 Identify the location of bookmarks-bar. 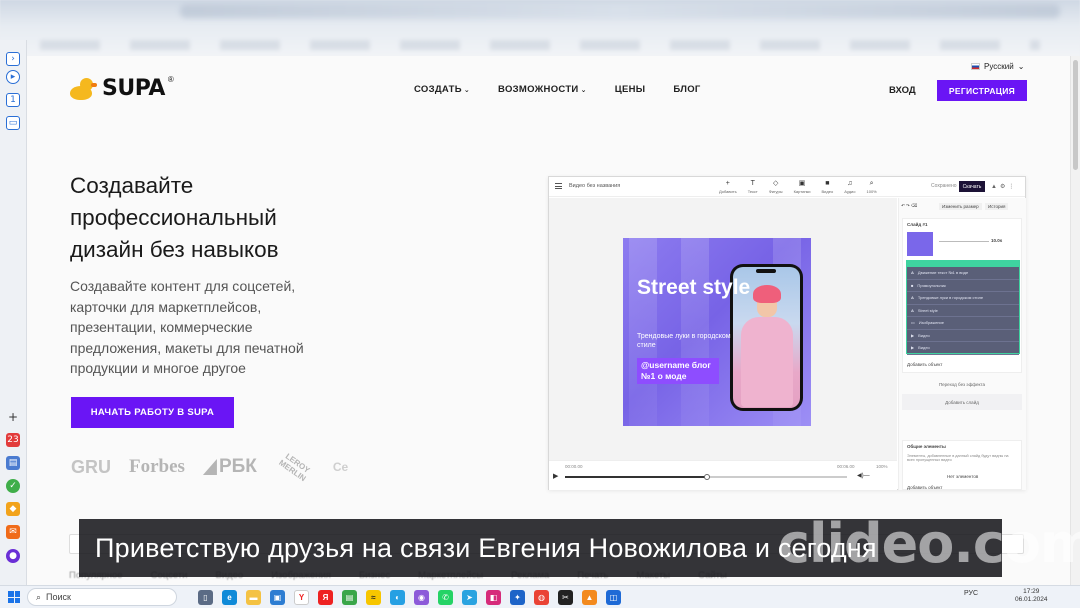
(540, 45).